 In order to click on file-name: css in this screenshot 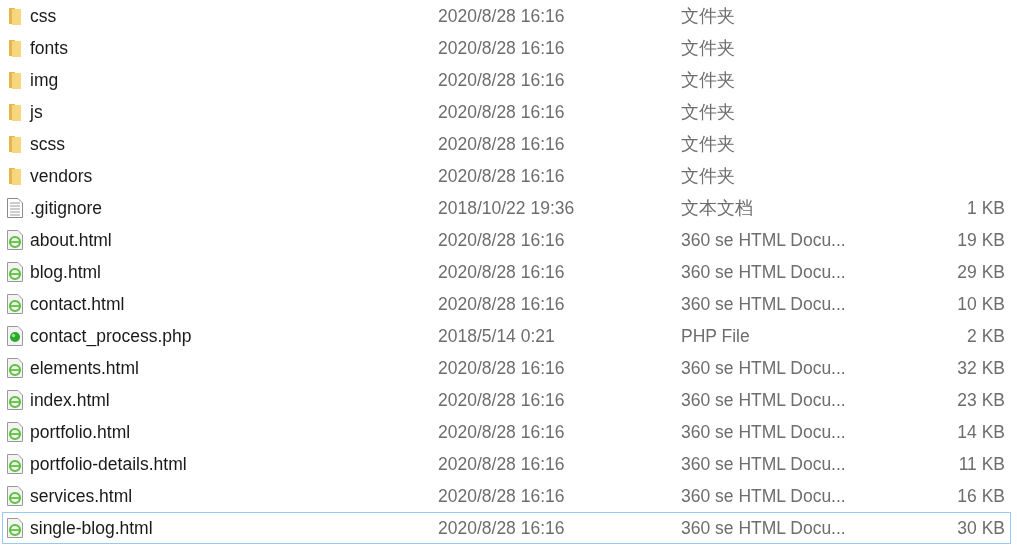, I will do `click(43, 16)`.